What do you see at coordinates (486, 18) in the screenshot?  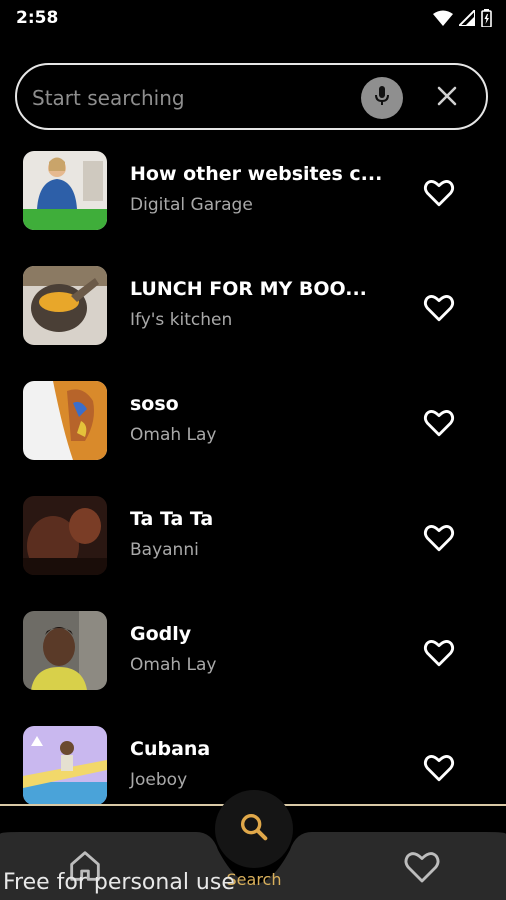 I see `battery-icon` at bounding box center [486, 18].